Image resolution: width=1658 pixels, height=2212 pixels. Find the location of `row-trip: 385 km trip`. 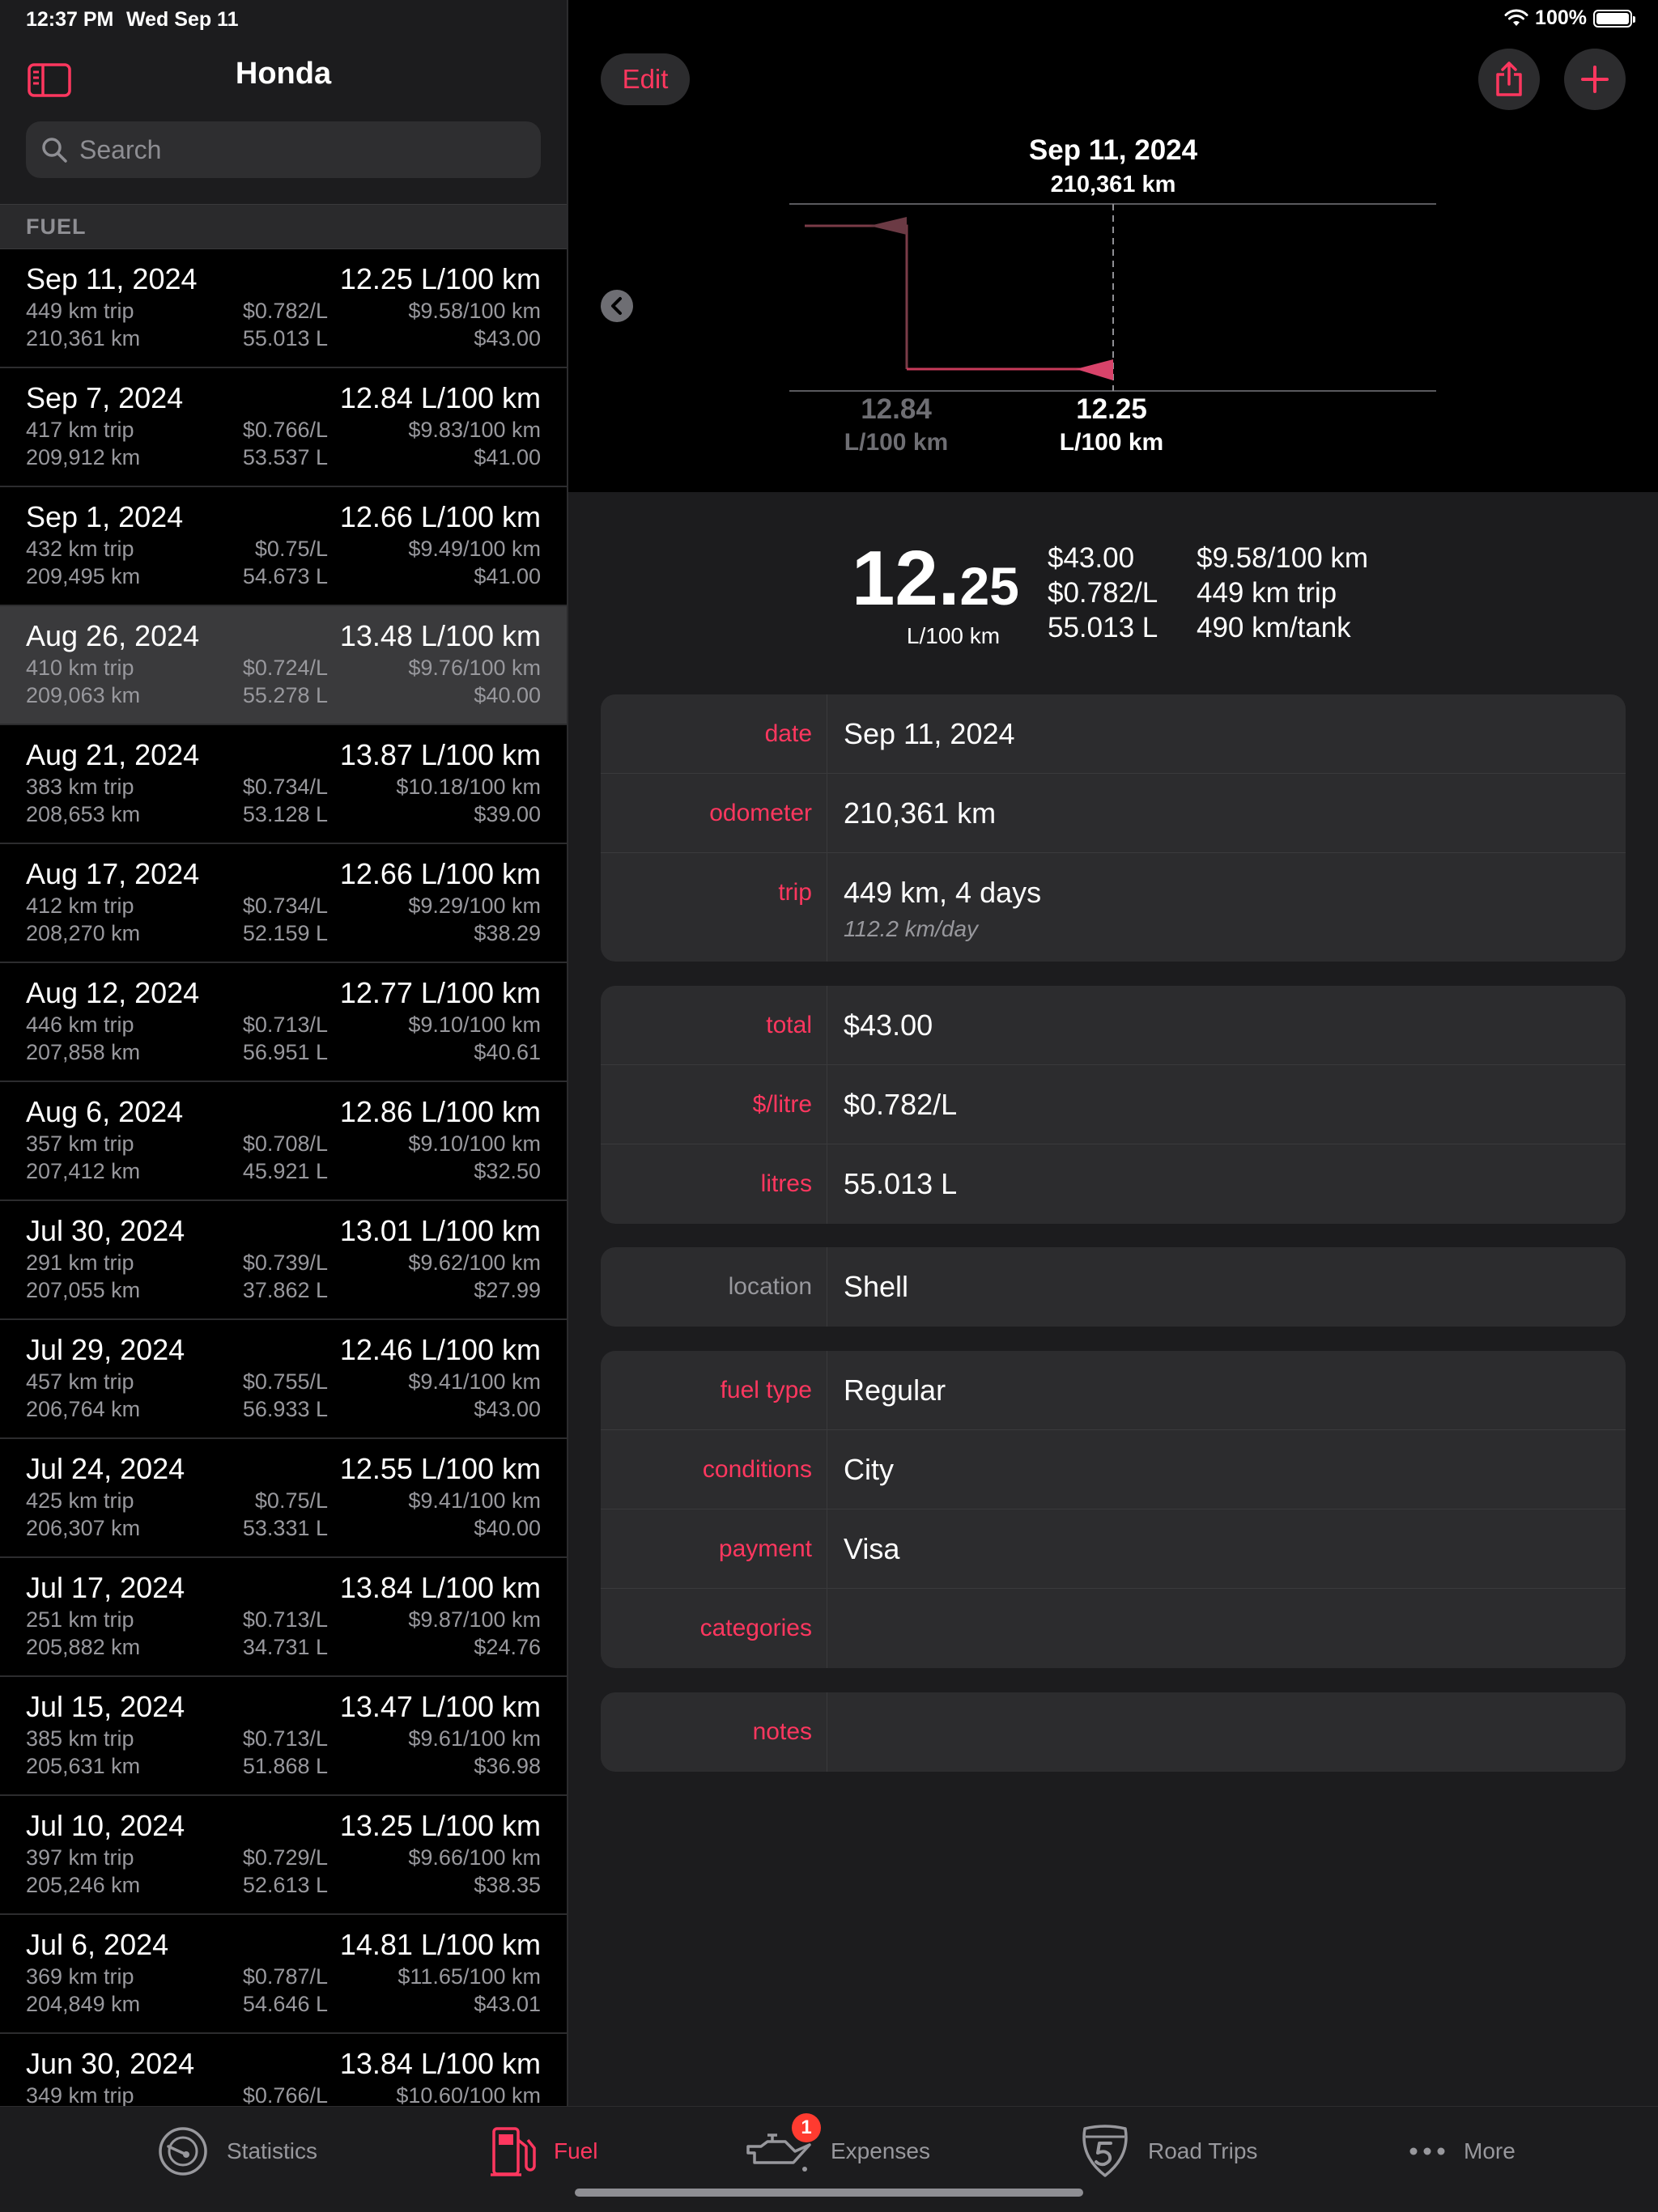

row-trip: 385 km trip is located at coordinates (80, 1738).